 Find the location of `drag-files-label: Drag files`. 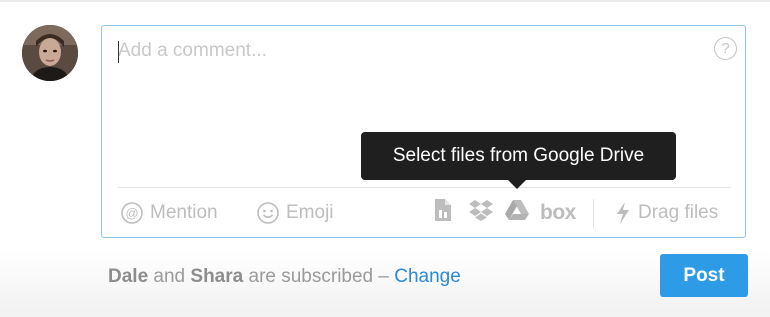

drag-files-label: Drag files is located at coordinates (678, 212).